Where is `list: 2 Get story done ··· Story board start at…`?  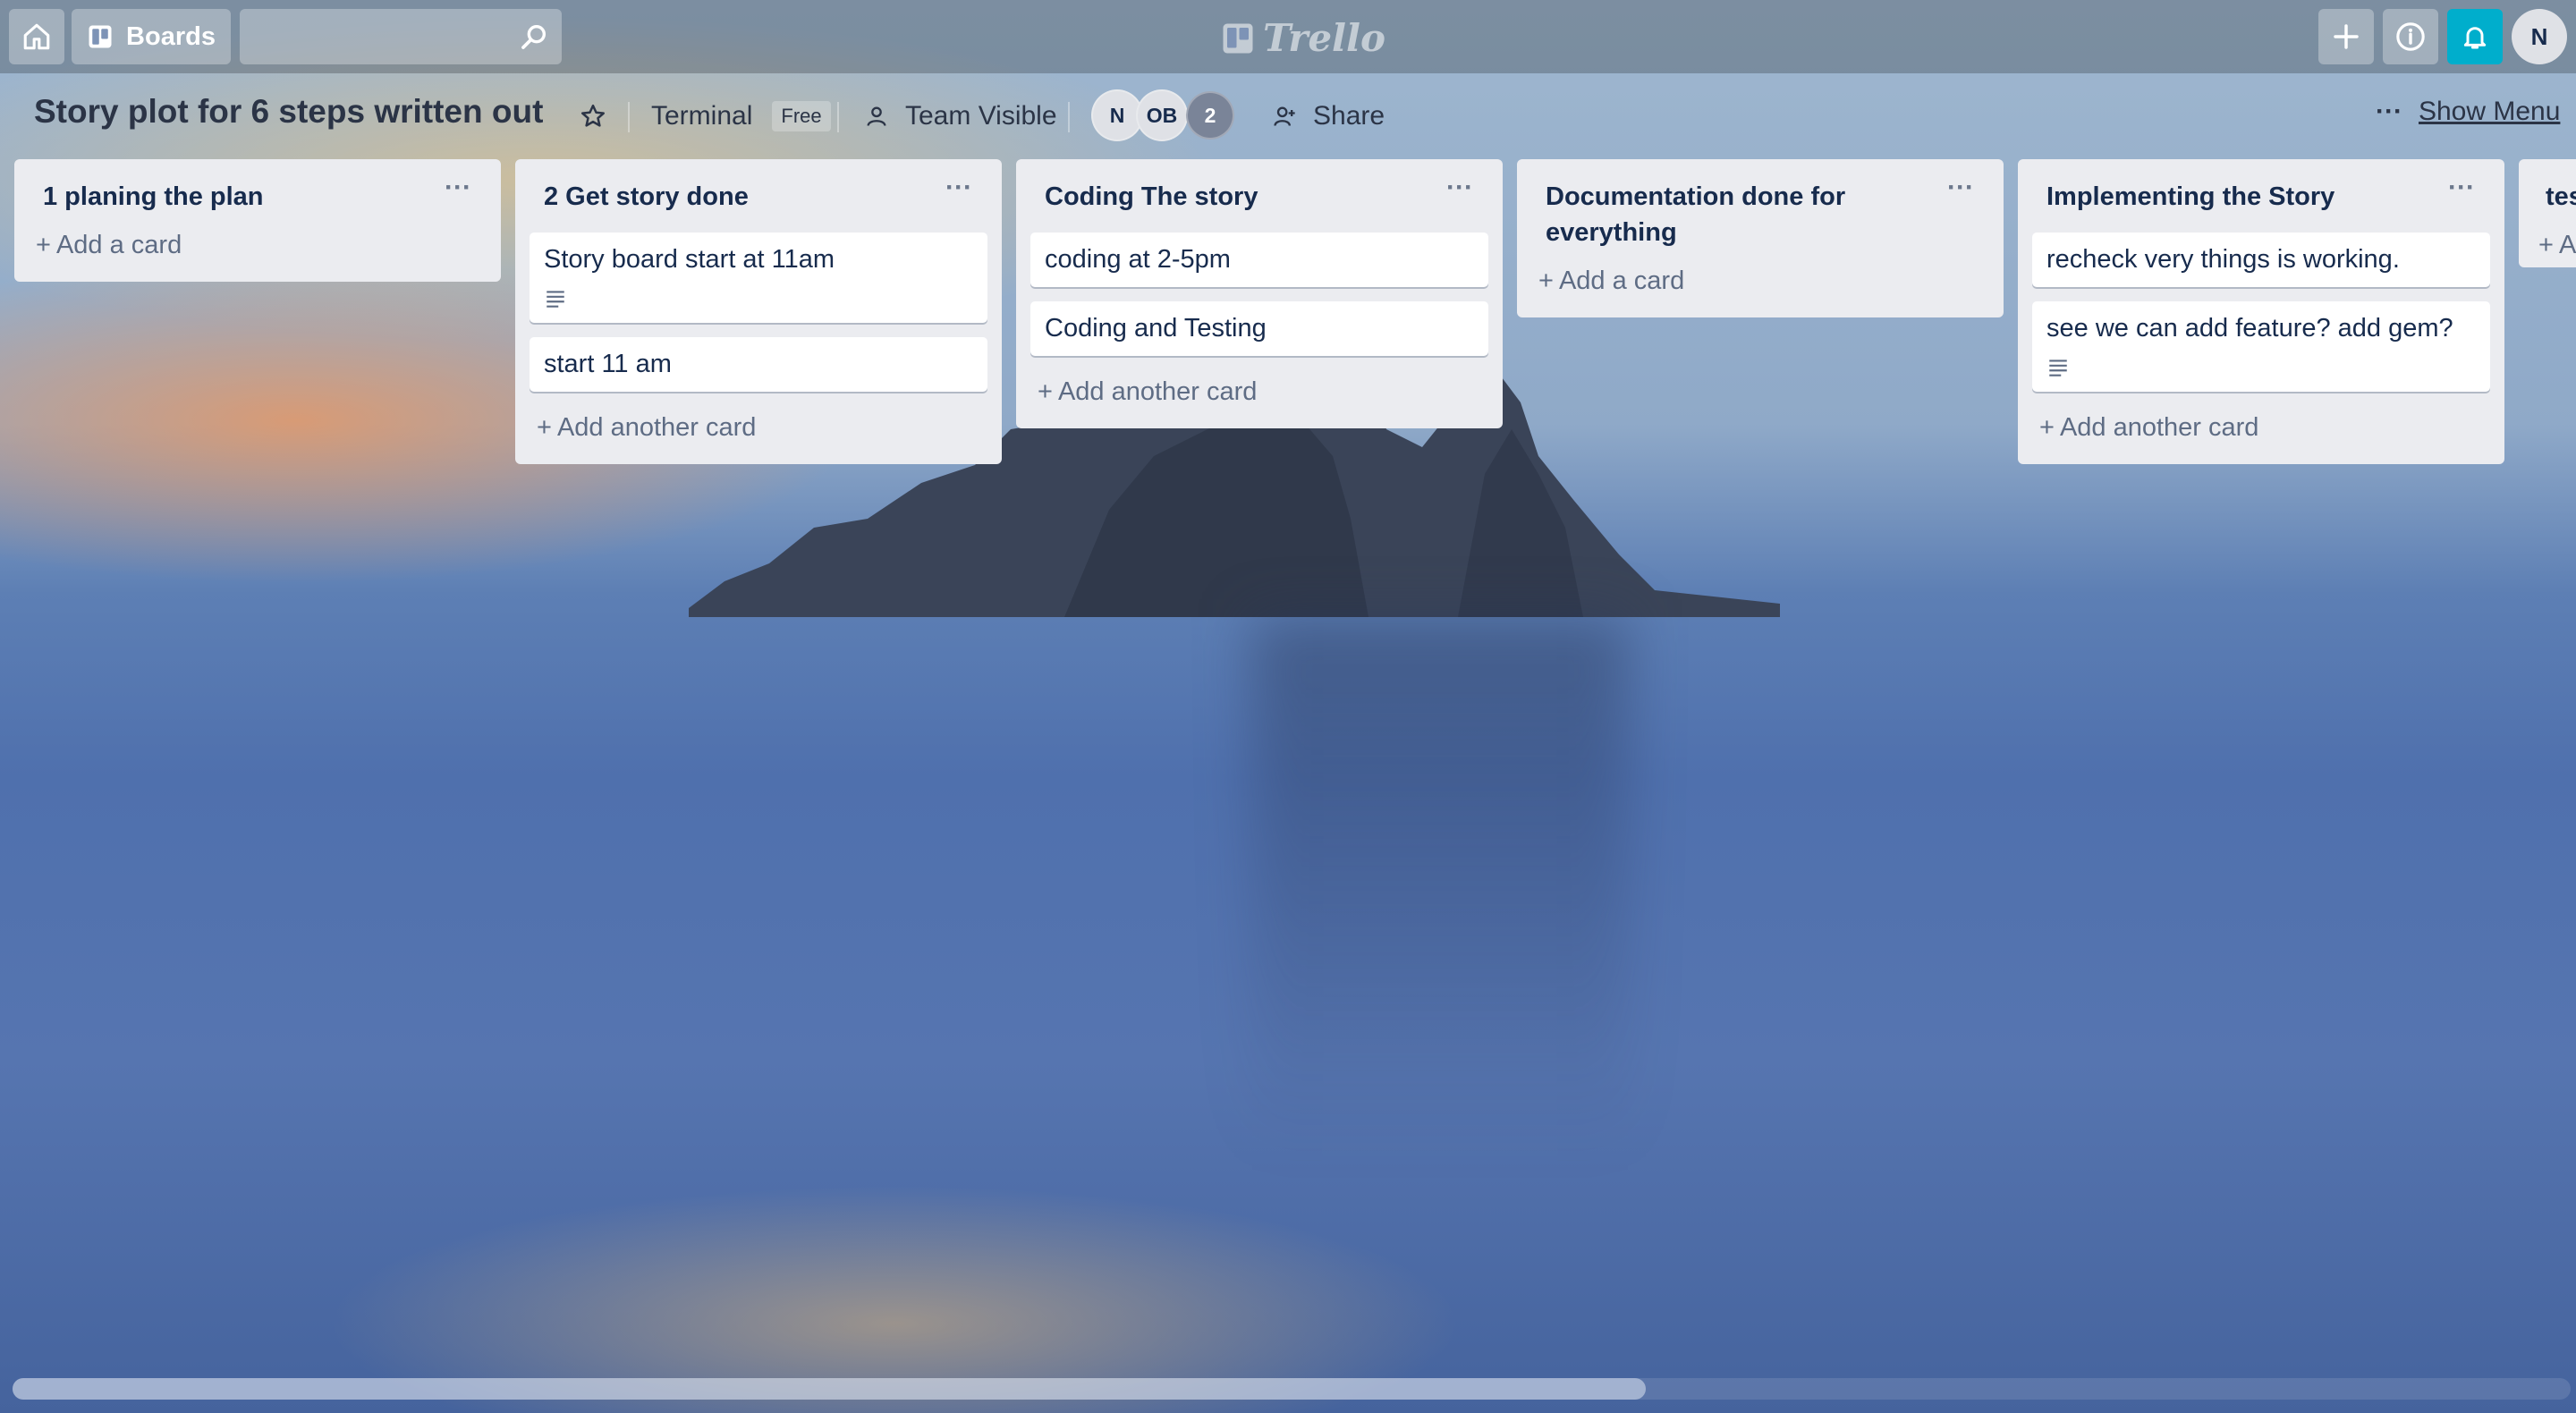 list: 2 Get story done ··· Story board start at… is located at coordinates (758, 311).